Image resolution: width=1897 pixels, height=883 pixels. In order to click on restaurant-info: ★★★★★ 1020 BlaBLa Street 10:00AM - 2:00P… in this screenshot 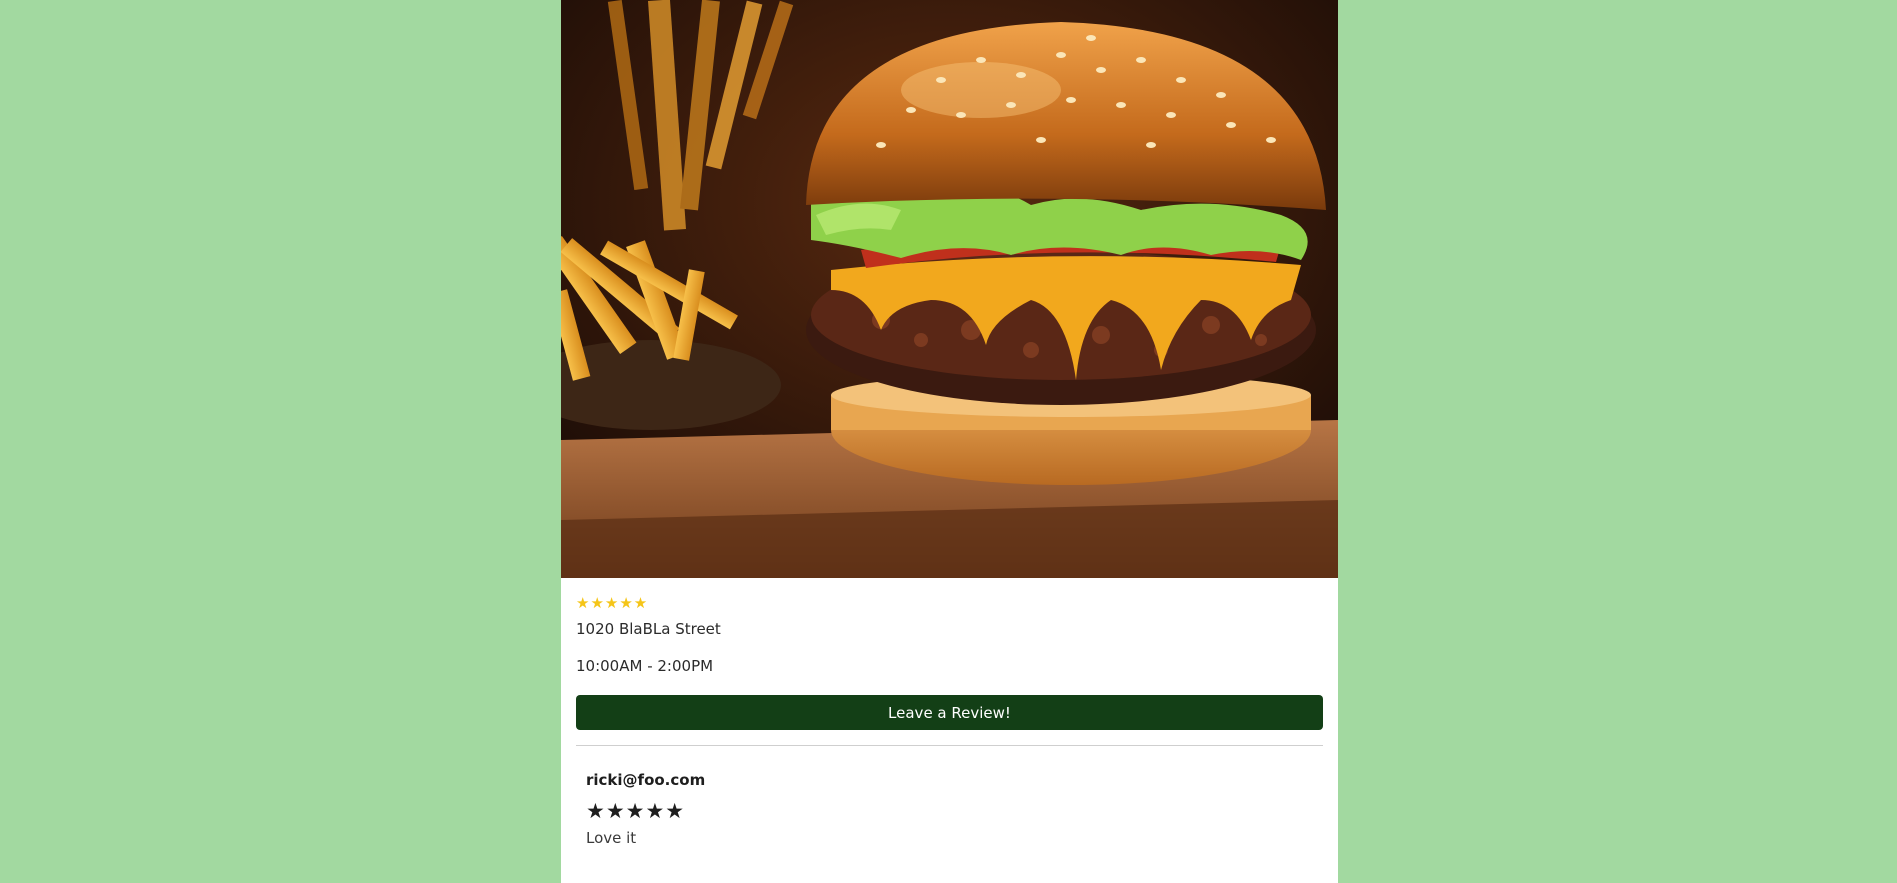, I will do `click(949, 635)`.